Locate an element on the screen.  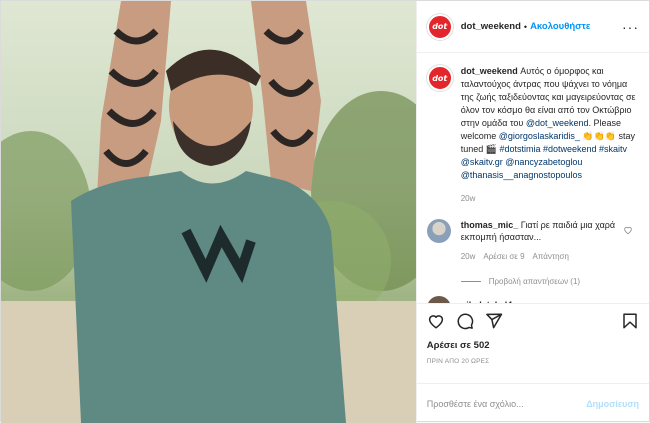
more-horizontal-icon: ··· is located at coordinates (630, 27).